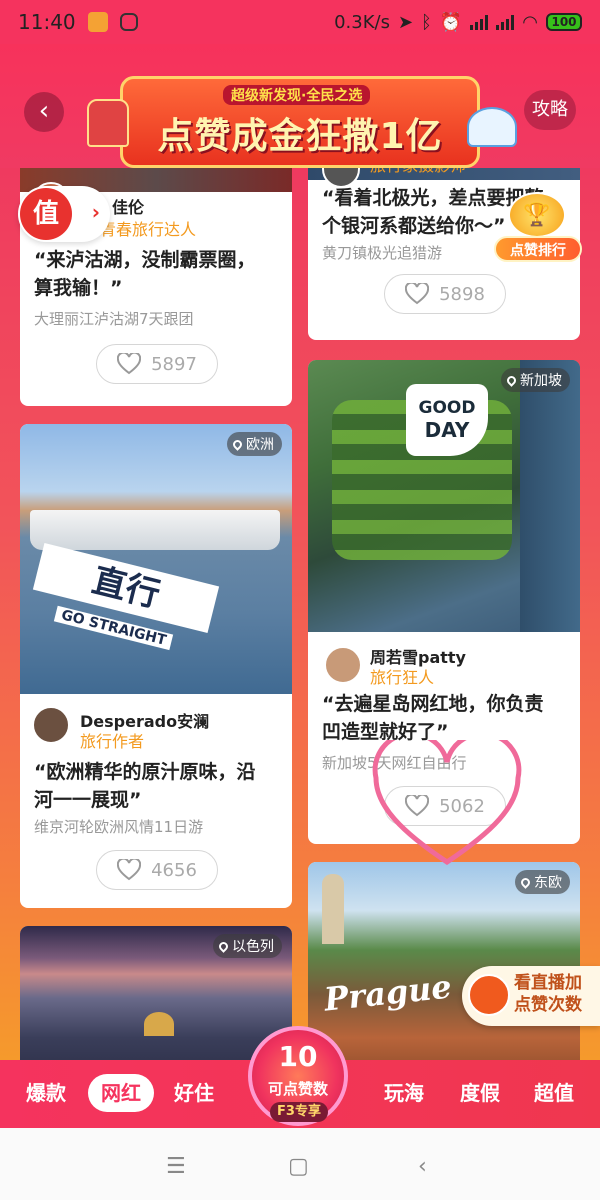 Image resolution: width=600 pixels, height=1200 pixels. Describe the element at coordinates (145, 260) in the screenshot. I see `quote-line-1: “来泸沽湖，没制霸票圈，` at that location.